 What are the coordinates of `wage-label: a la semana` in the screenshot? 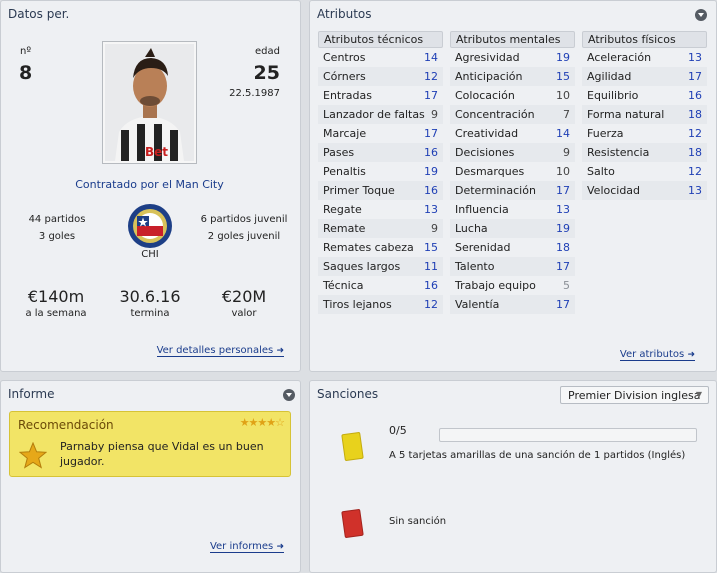 It's located at (56, 313).